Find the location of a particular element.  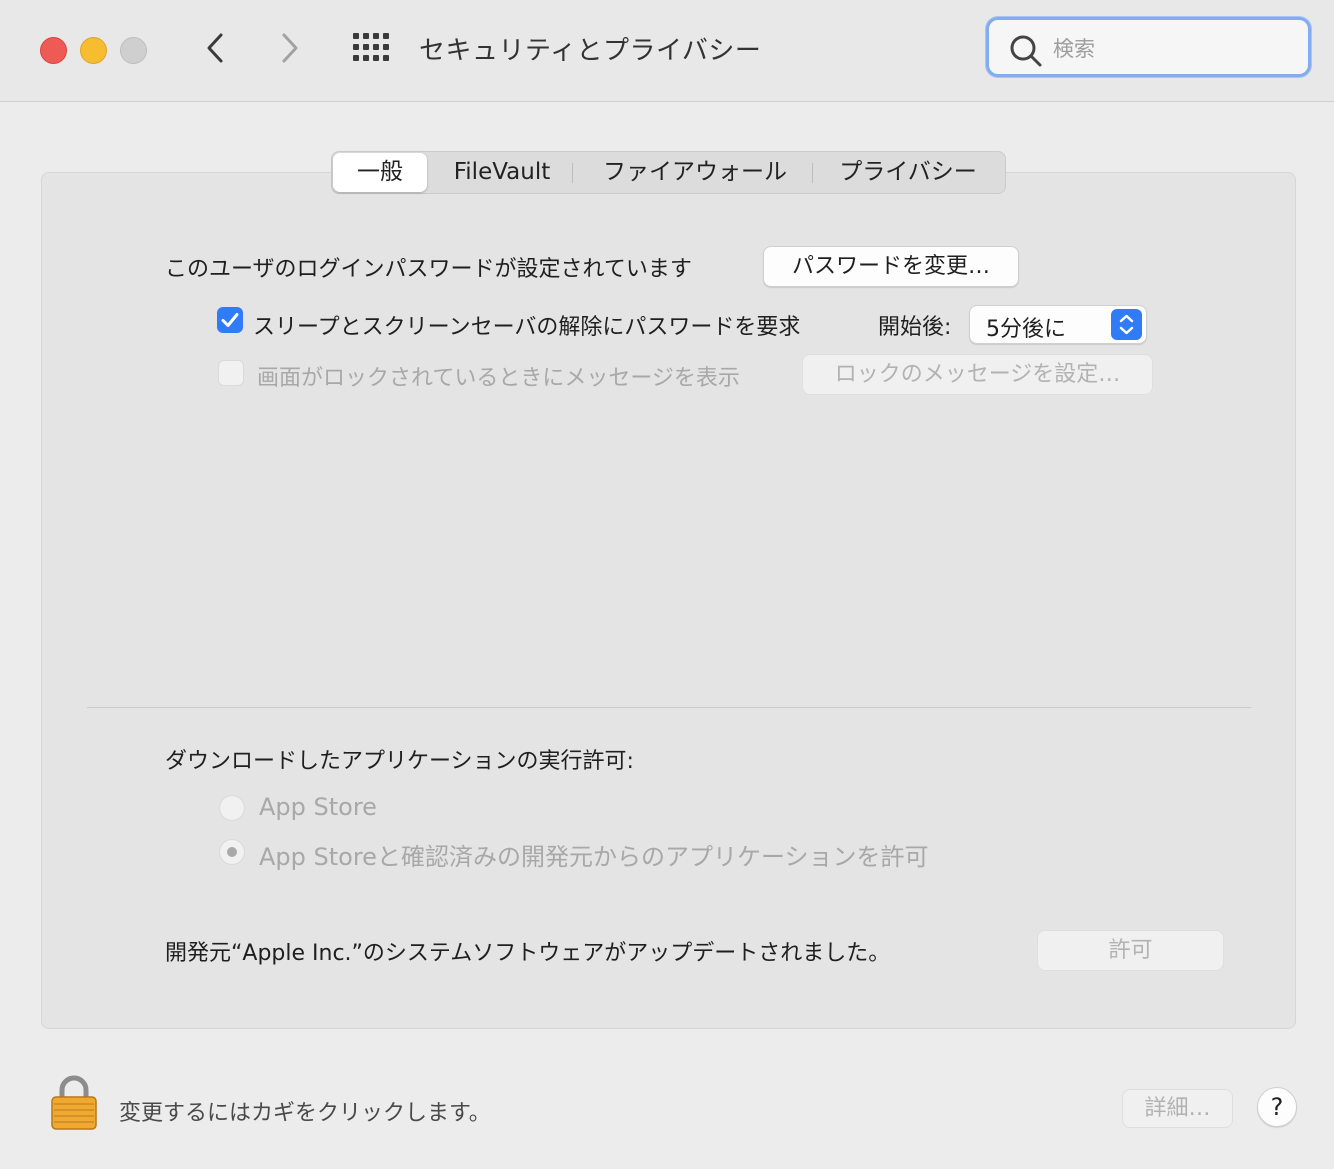

lock-message-checkbox is located at coordinates (231, 373).